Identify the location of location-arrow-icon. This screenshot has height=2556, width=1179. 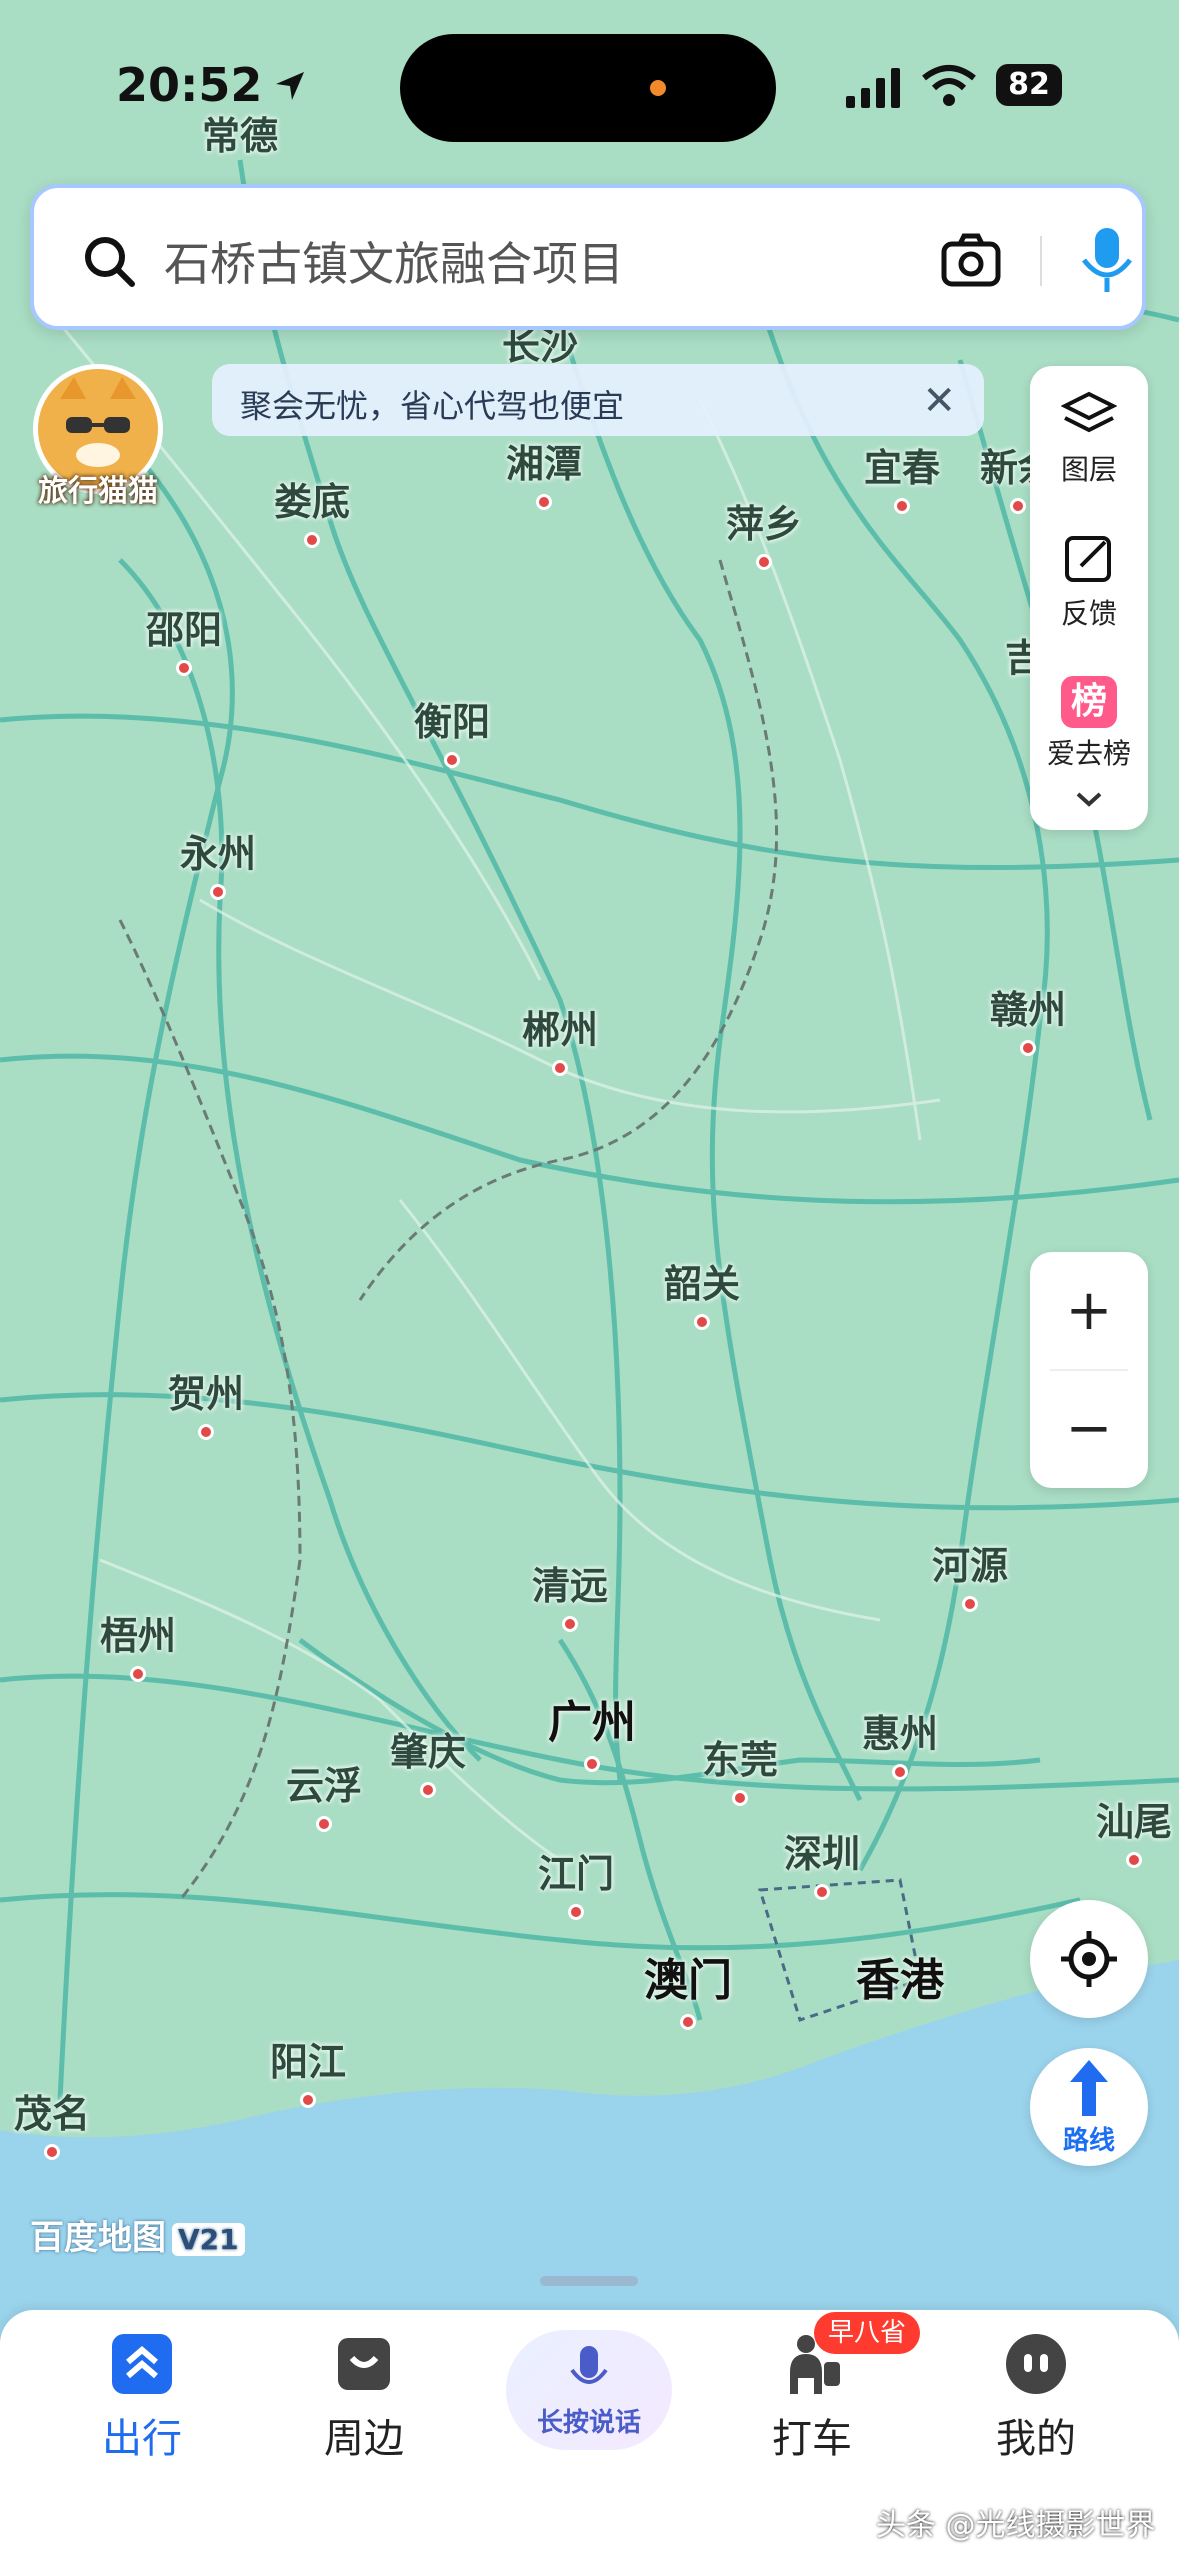
(290, 86).